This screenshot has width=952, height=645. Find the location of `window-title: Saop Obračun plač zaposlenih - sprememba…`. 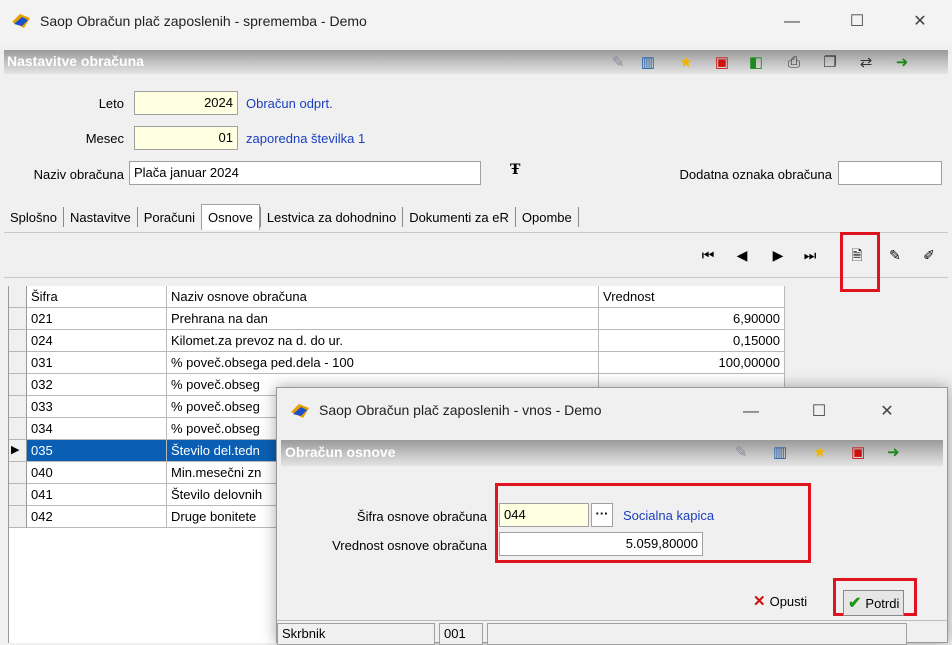

window-title: Saop Obračun plač zaposlenih - sprememba… is located at coordinates (203, 21).